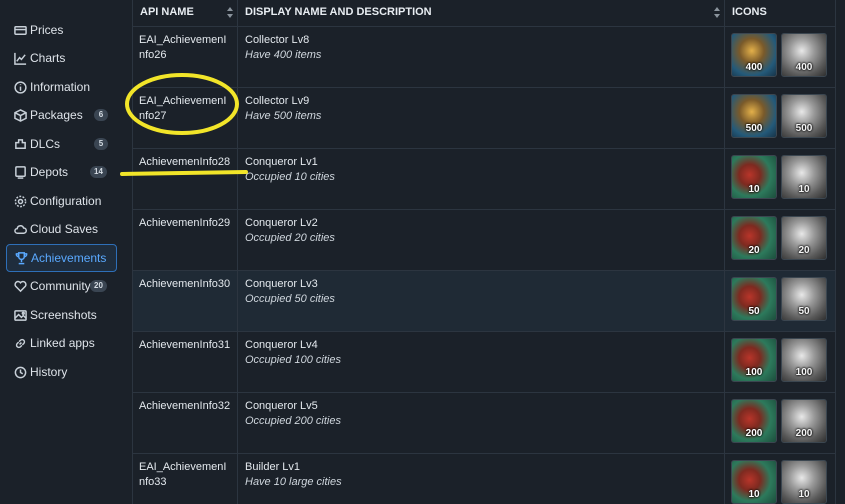 The height and width of the screenshot is (504, 845). What do you see at coordinates (167, 12) in the screenshot?
I see `column-header-label: API NAME` at bounding box center [167, 12].